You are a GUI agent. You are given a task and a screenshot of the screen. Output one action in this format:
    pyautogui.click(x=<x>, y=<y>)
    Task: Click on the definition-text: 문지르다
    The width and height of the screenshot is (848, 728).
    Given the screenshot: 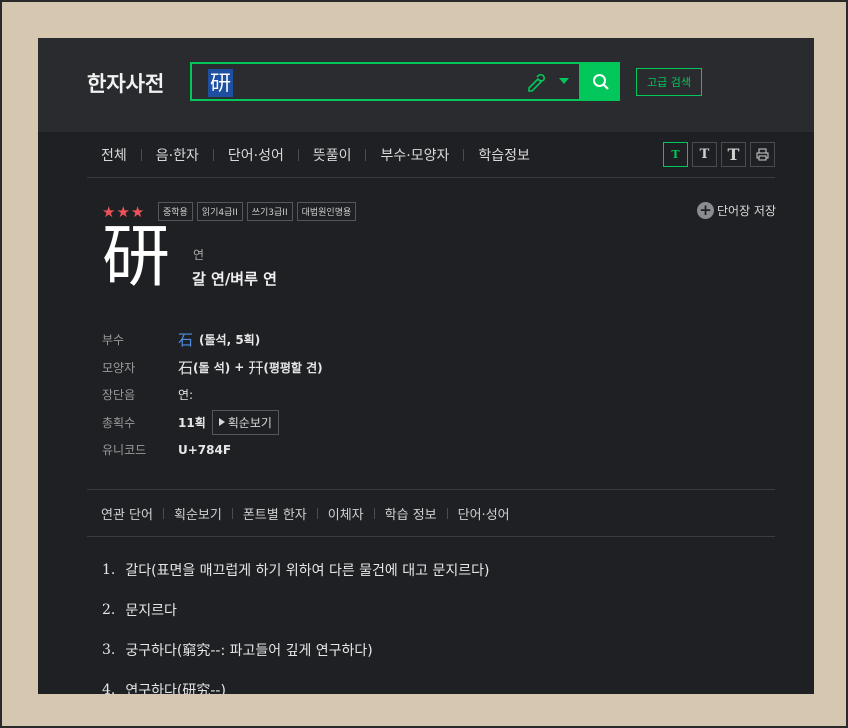 What is the action you would take?
    pyautogui.click(x=151, y=611)
    